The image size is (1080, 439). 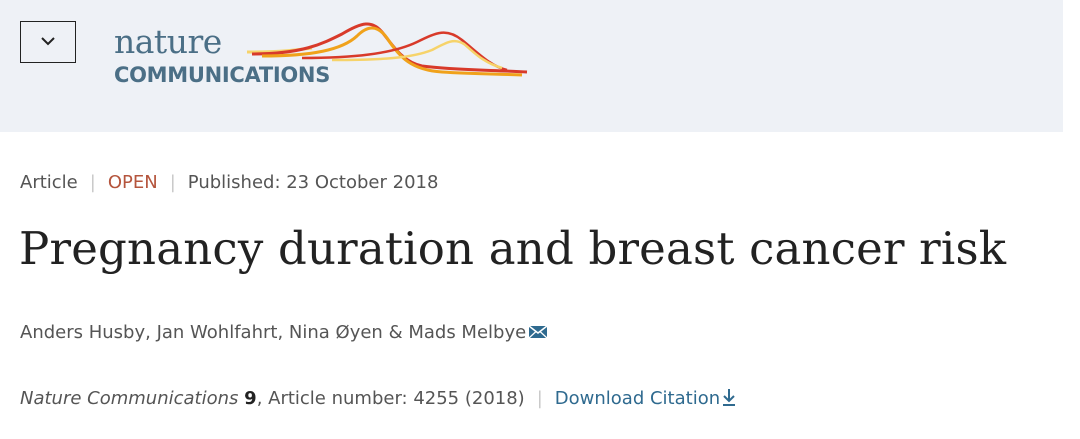 I want to click on open-access-badge: OPEN, so click(x=132, y=182).